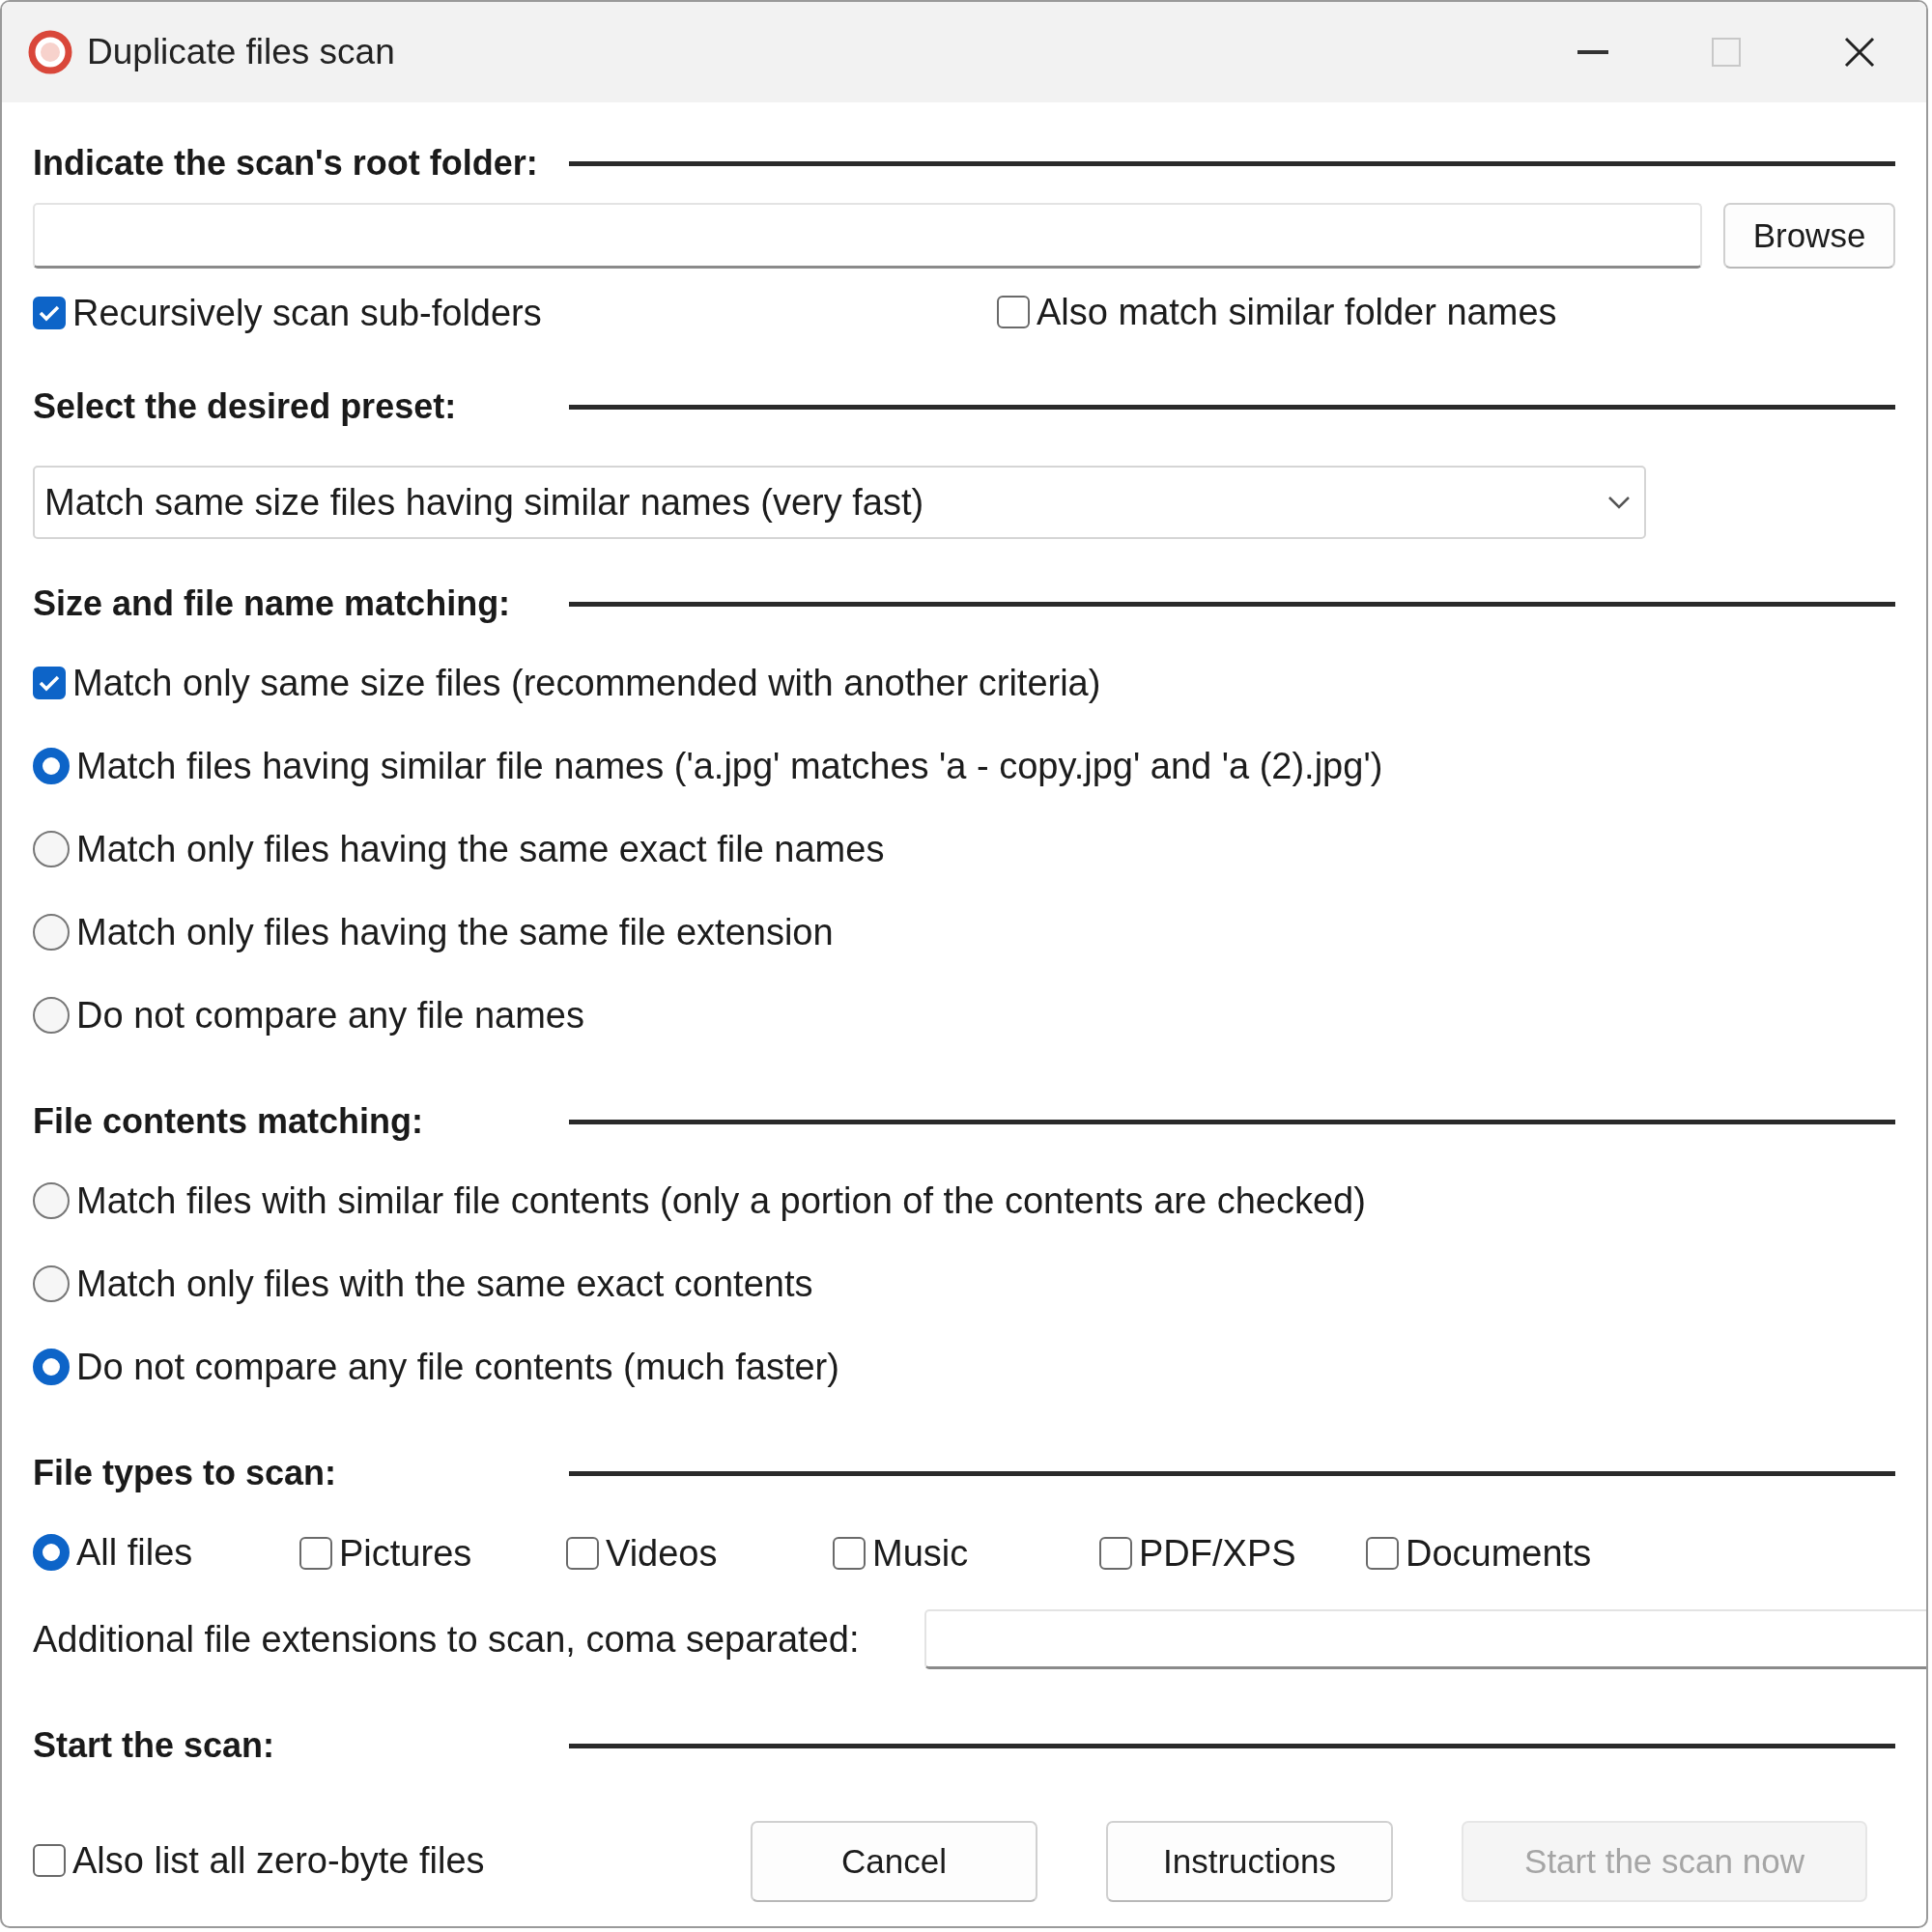 Image resolution: width=1932 pixels, height=1932 pixels. What do you see at coordinates (484, 502) in the screenshot?
I see `dropdown-value: Match same size files having similar names (very fast)` at bounding box center [484, 502].